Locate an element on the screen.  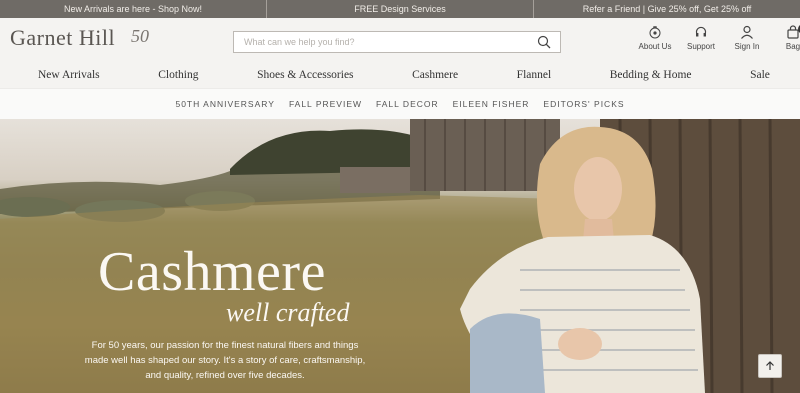
search-box is located at coordinates (397, 42).